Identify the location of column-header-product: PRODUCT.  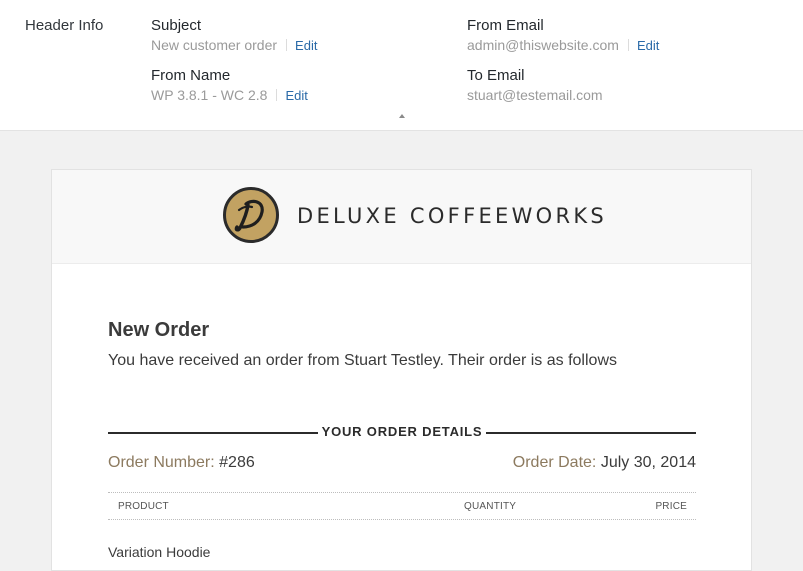
(143, 506).